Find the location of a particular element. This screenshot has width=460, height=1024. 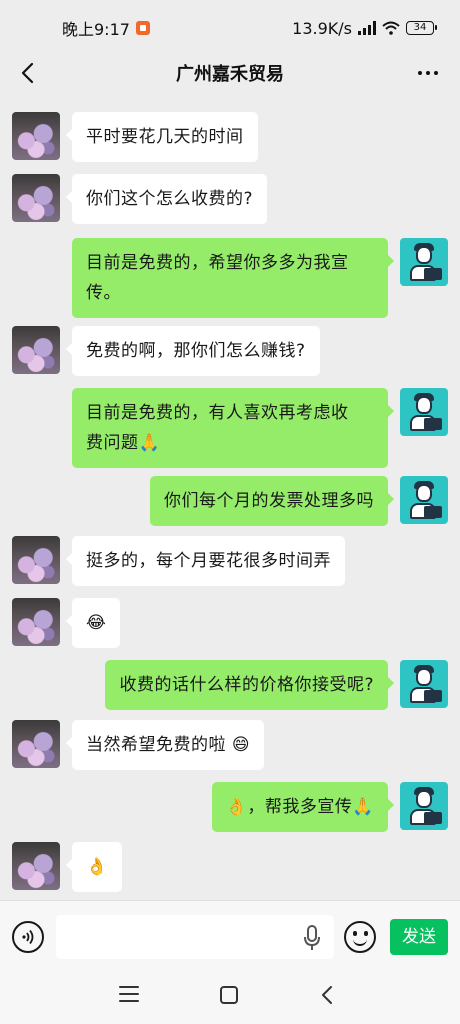

message-bubble: 😂 is located at coordinates (93, 623).